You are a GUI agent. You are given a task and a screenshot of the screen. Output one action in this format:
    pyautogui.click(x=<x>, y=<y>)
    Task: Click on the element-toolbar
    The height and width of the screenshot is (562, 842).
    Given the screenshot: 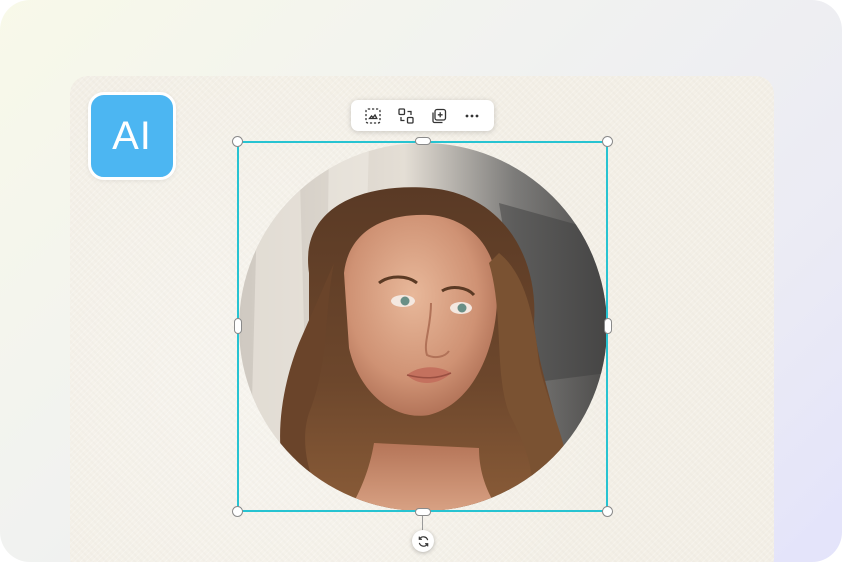 What is the action you would take?
    pyautogui.click(x=422, y=115)
    